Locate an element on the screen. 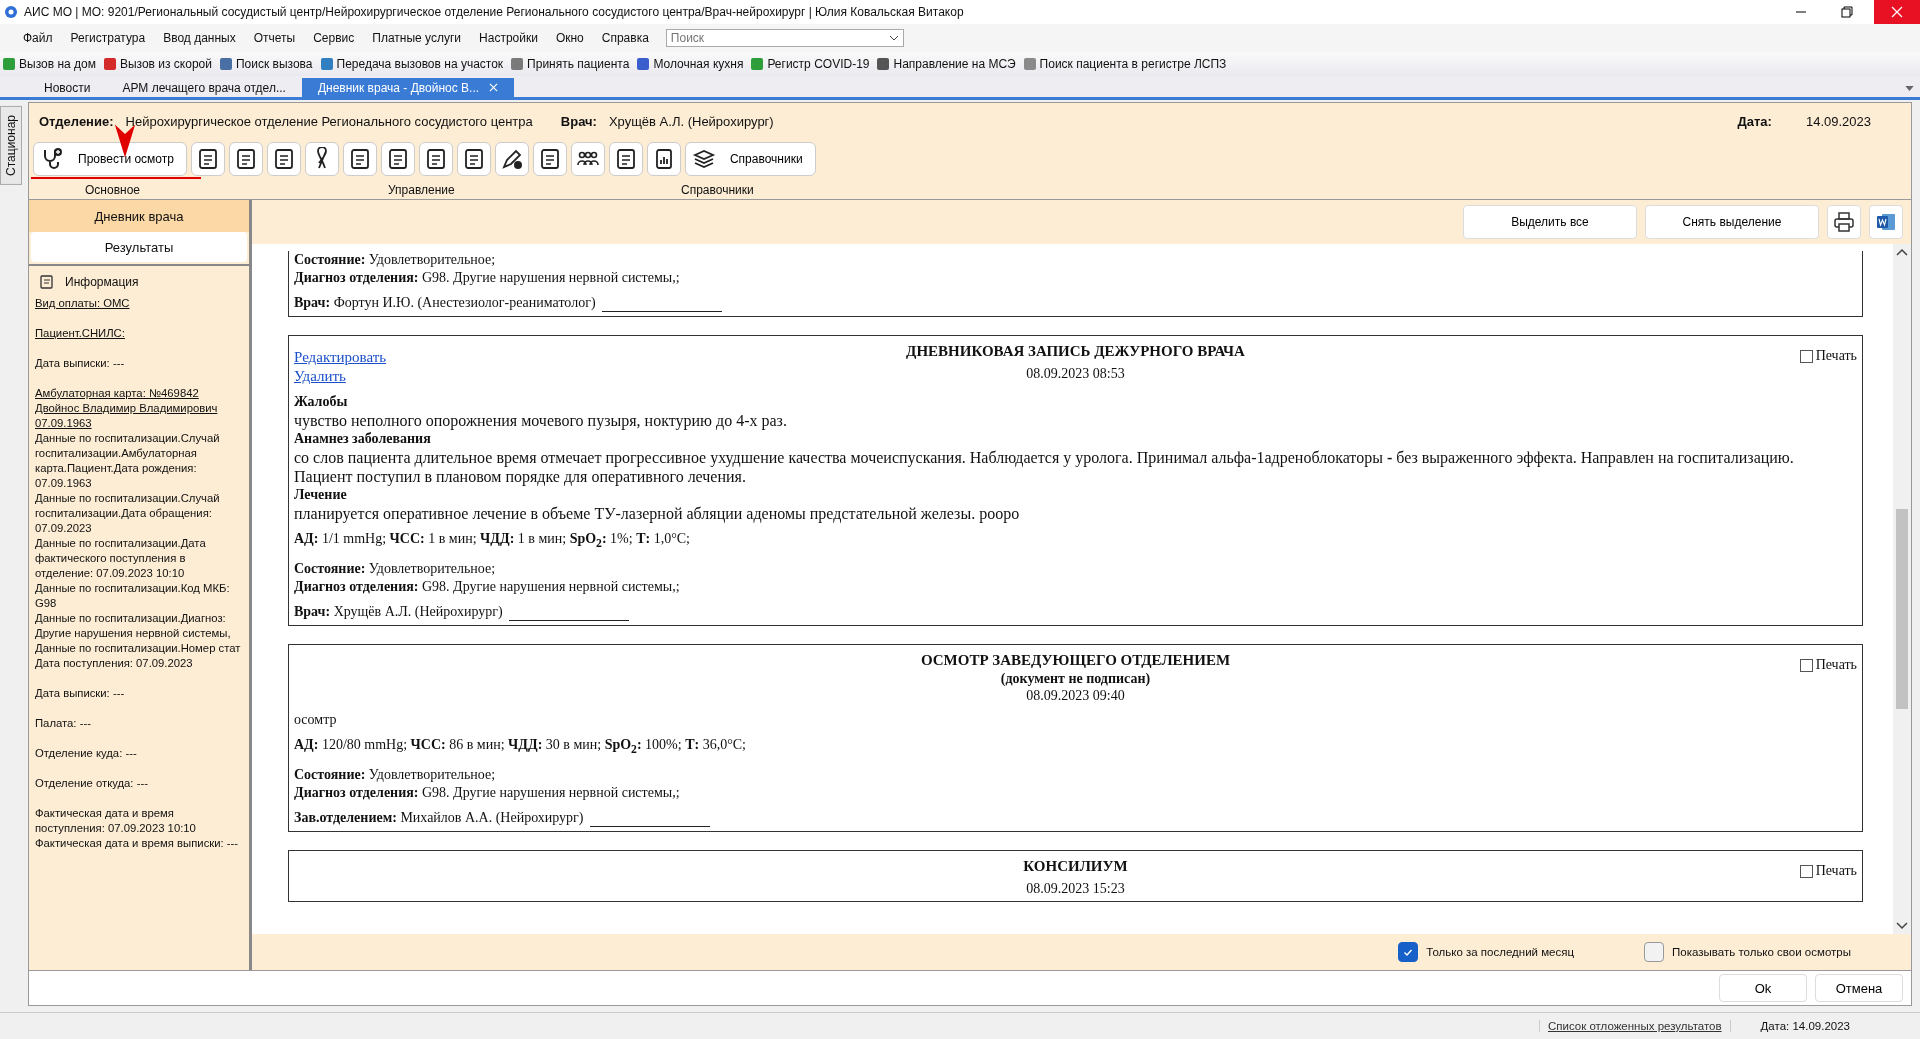  scroll-thumb is located at coordinates (1902, 609).